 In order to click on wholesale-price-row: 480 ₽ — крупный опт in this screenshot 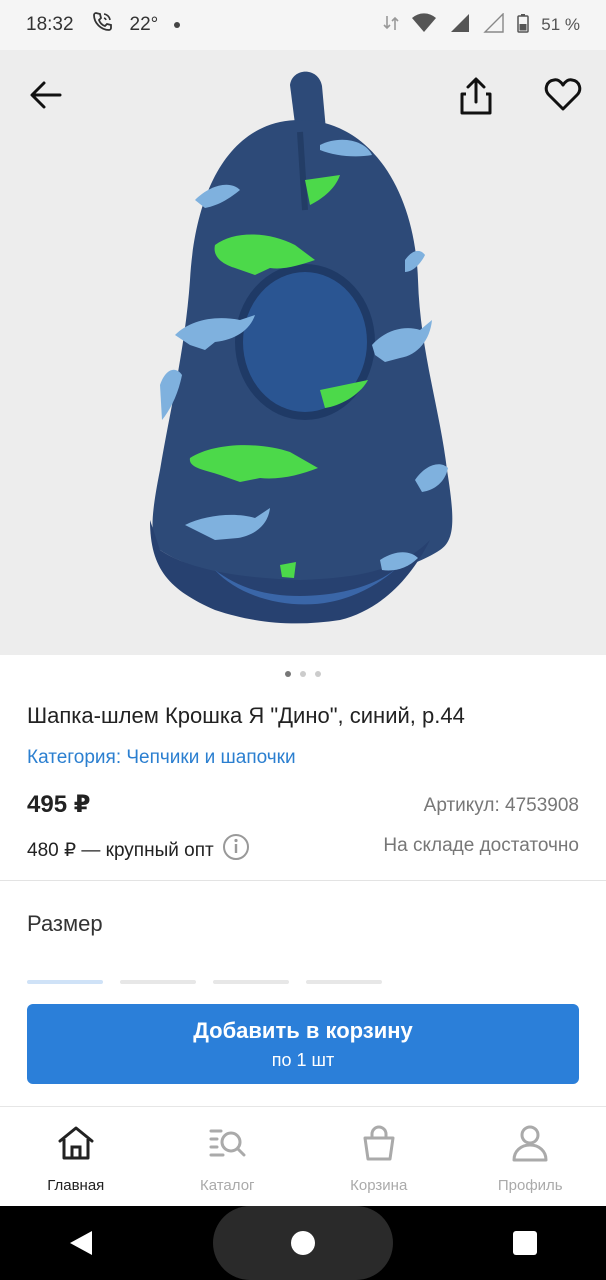, I will do `click(138, 850)`.